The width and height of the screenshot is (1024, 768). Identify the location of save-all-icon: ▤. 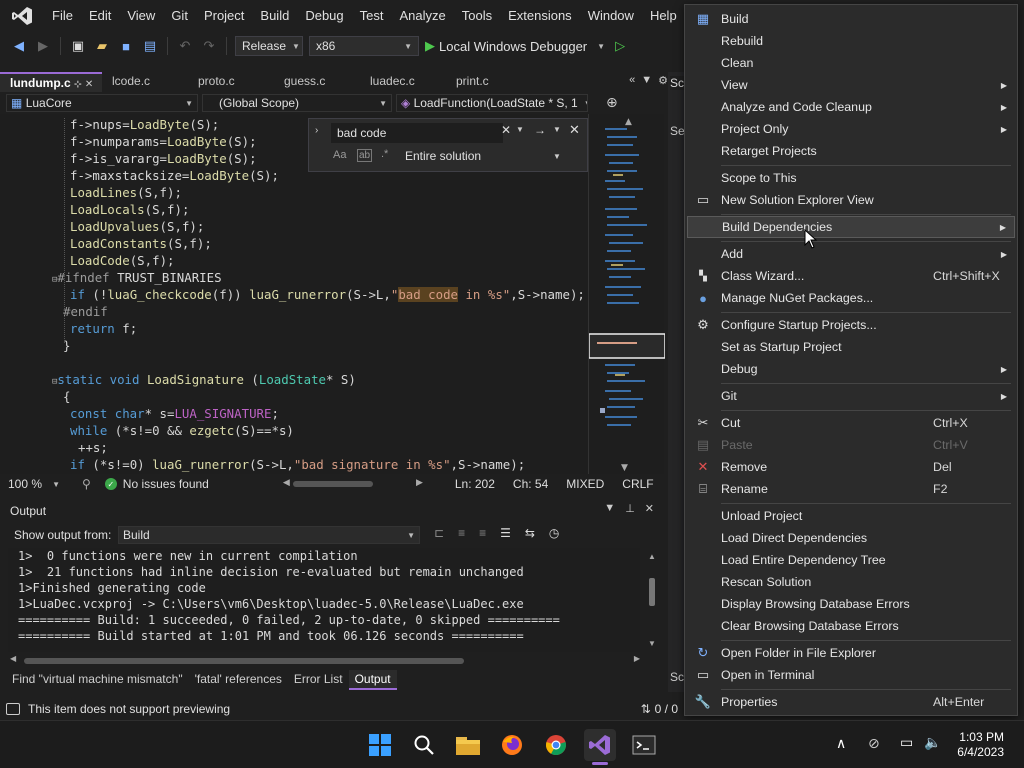
(150, 46).